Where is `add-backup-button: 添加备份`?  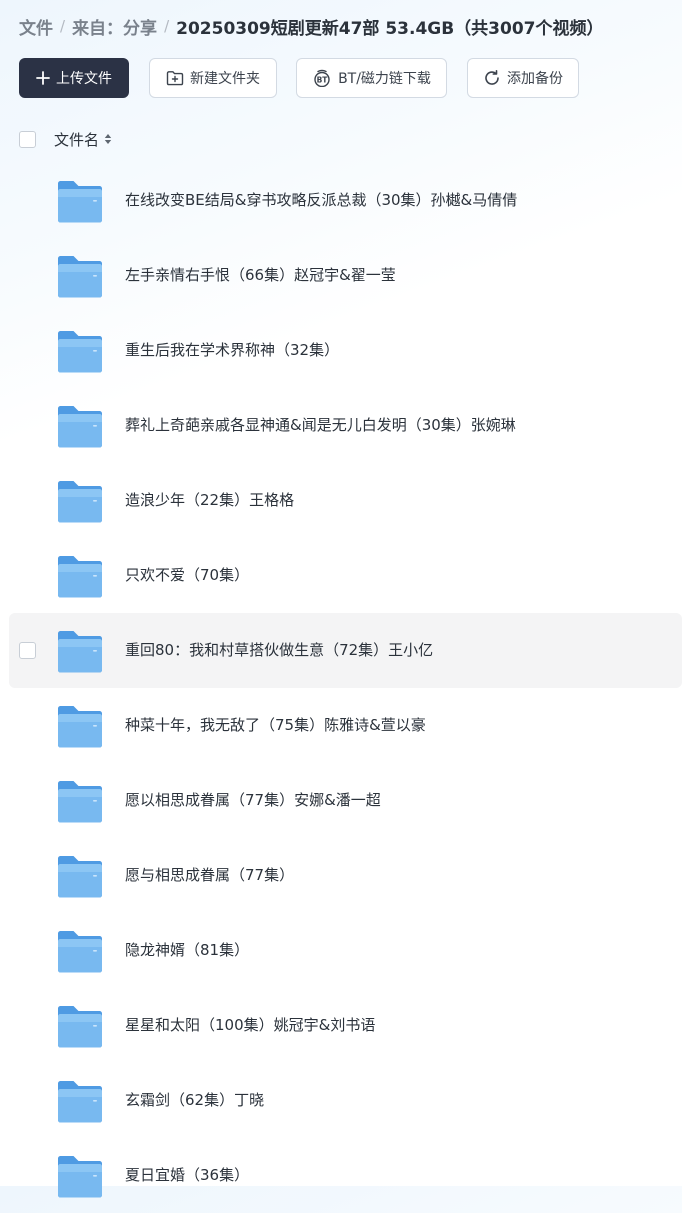
add-backup-button: 添加备份 is located at coordinates (523, 78).